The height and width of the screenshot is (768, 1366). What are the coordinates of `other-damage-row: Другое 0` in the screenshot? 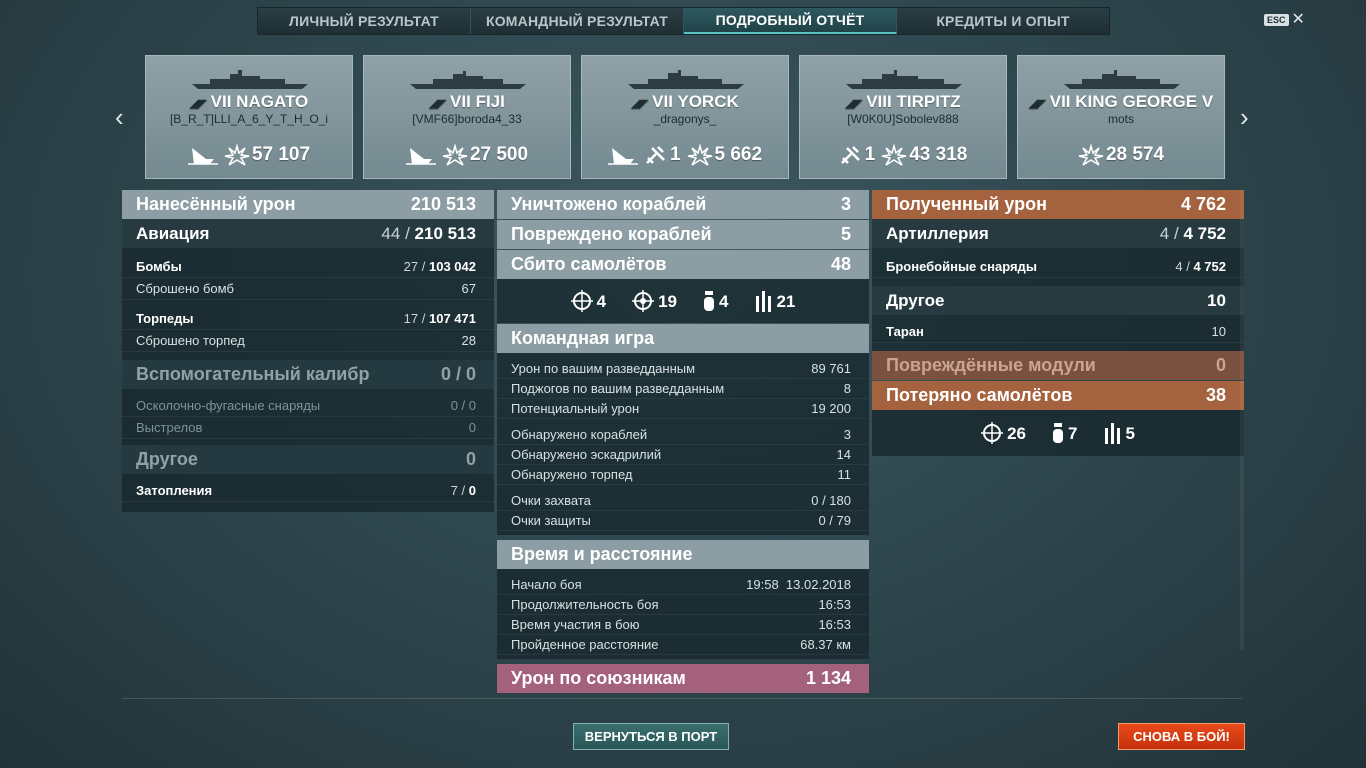 It's located at (308, 459).